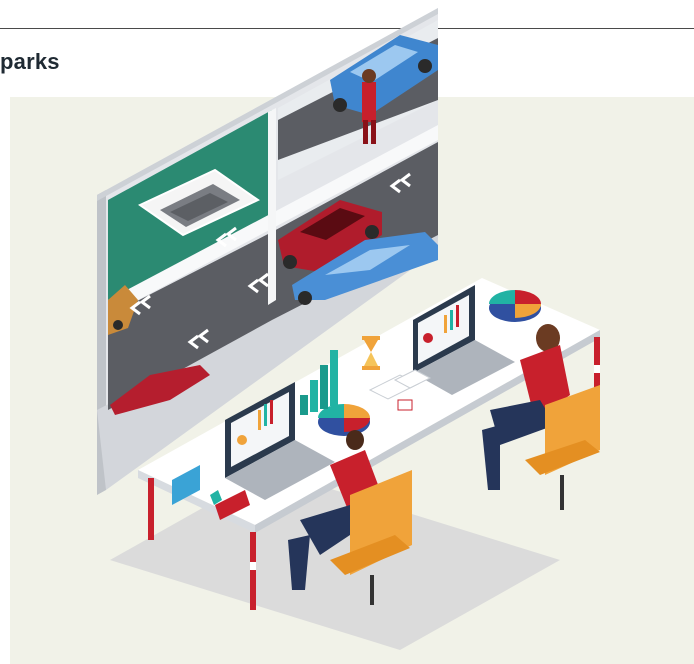  Describe the element at coordinates (515, 306) in the screenshot. I see `pie-chart-right` at that location.